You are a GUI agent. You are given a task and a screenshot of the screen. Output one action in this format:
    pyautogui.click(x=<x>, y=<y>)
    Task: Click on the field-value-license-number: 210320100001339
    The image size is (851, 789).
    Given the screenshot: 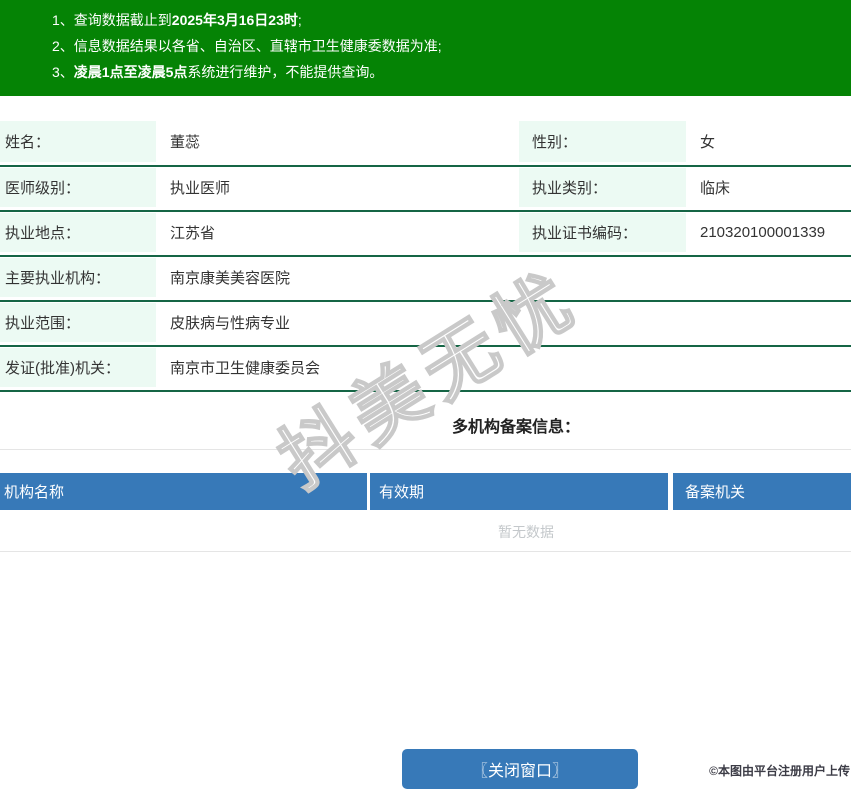 What is the action you would take?
    pyautogui.click(x=763, y=232)
    